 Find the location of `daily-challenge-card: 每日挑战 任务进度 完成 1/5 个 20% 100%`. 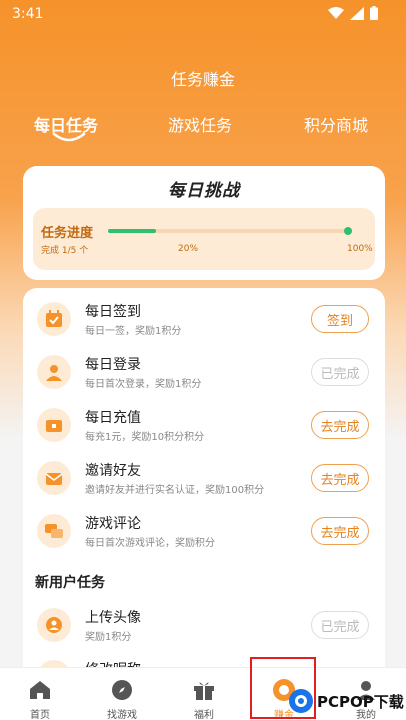

daily-challenge-card: 每日挑战 任务进度 完成 1/5 个 20% 100% is located at coordinates (204, 223).